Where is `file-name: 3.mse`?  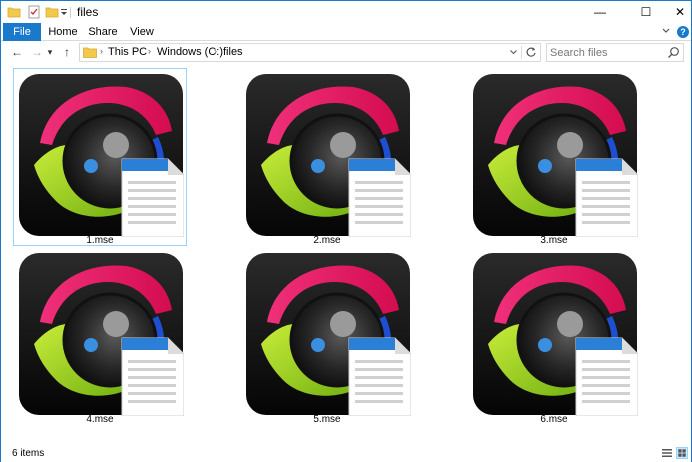
file-name: 3.mse is located at coordinates (554, 240).